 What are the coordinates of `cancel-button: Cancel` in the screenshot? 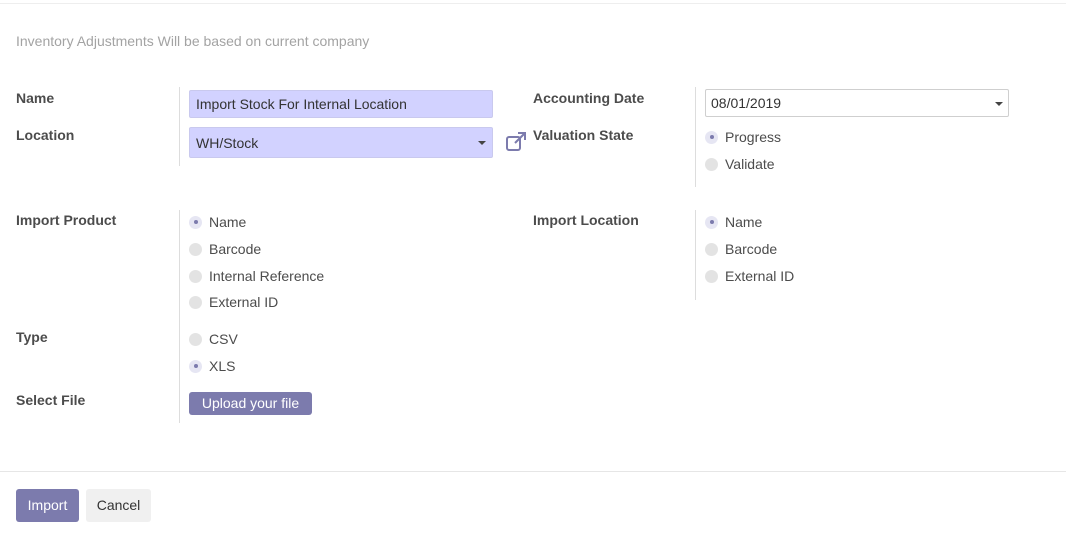 It's located at (118, 505).